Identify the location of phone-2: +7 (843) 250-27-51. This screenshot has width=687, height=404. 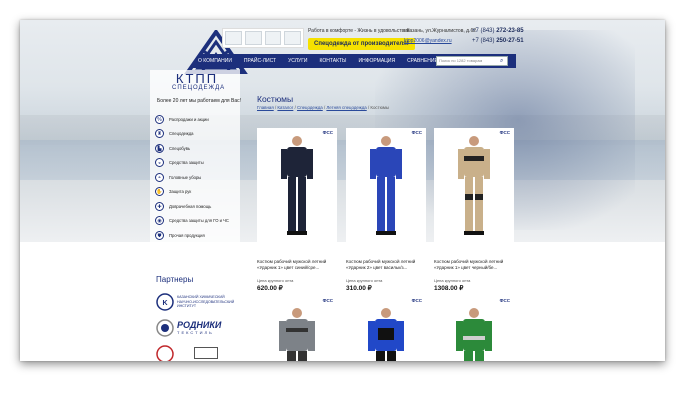
(498, 41).